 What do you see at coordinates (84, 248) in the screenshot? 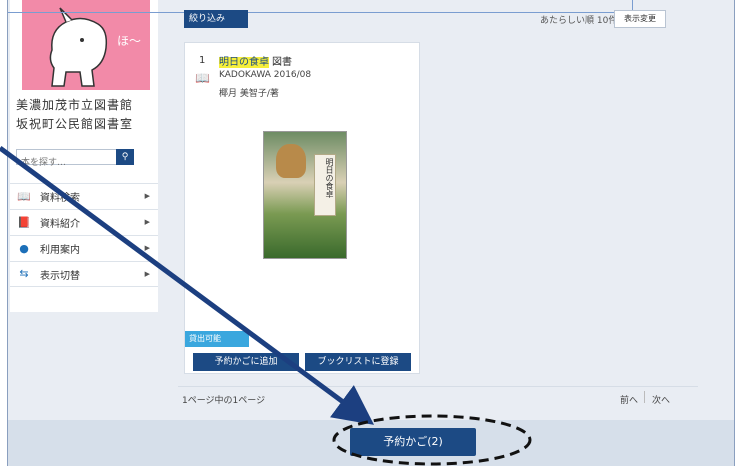
I see `sidebar-item-guide: ● 利用案内 ▶` at bounding box center [84, 248].